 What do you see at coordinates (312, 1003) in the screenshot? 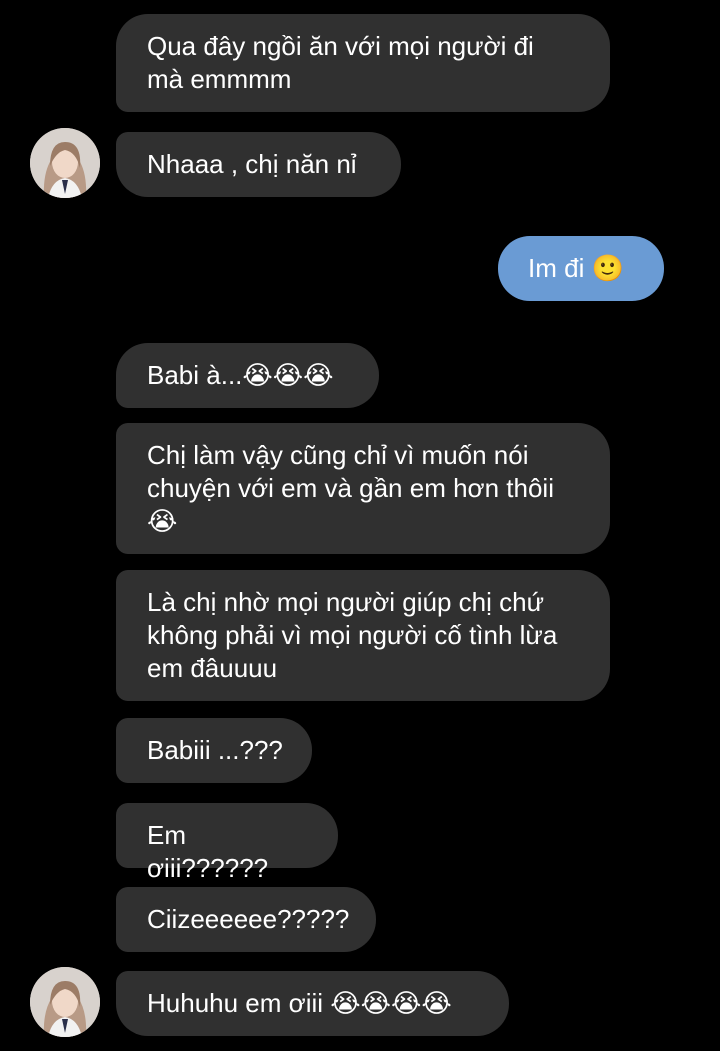
I see `message-bubble-incoming: Huhuhu em ơiii 😭😭😭😭` at bounding box center [312, 1003].